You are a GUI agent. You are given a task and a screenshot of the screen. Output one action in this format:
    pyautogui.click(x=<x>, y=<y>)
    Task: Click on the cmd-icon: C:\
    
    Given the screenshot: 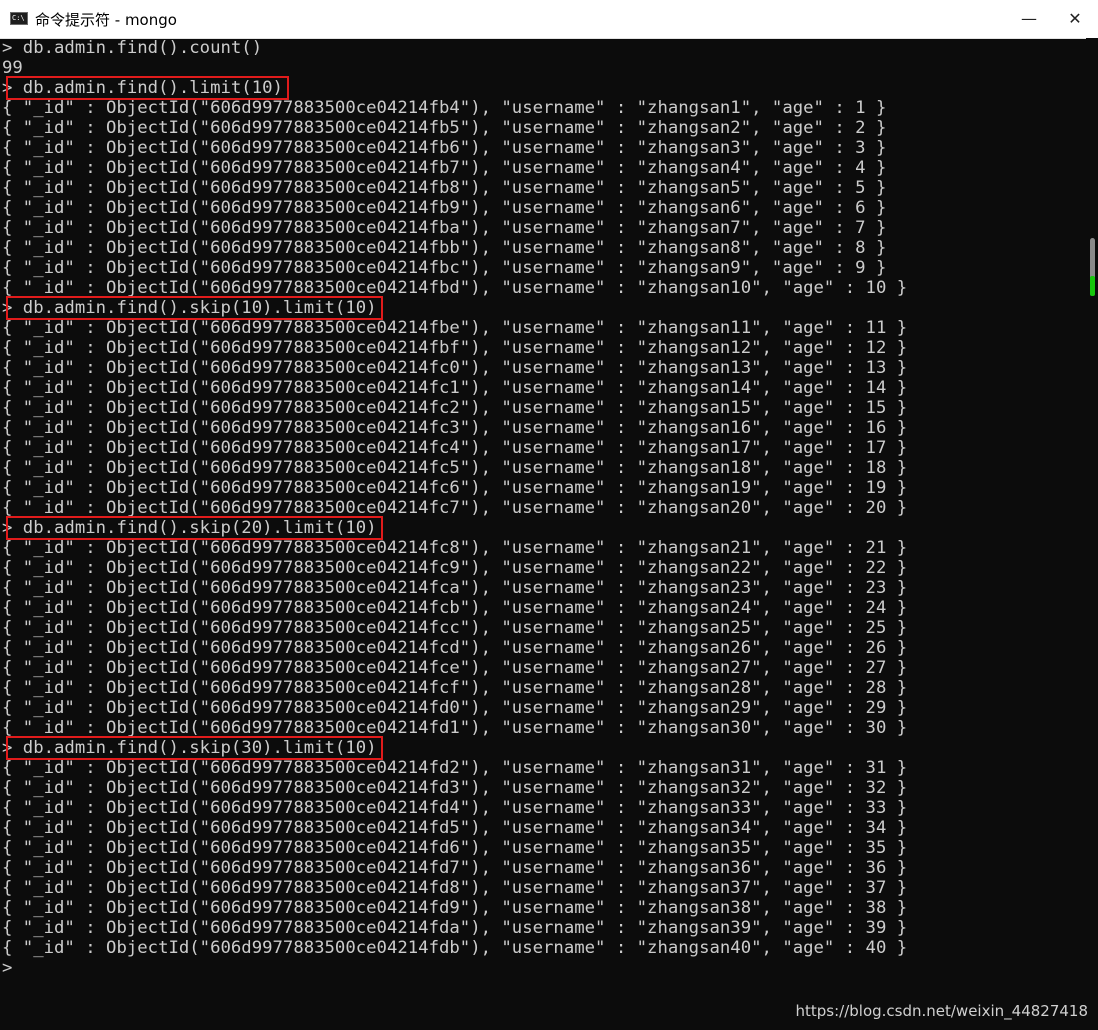 What is the action you would take?
    pyautogui.click(x=19, y=18)
    